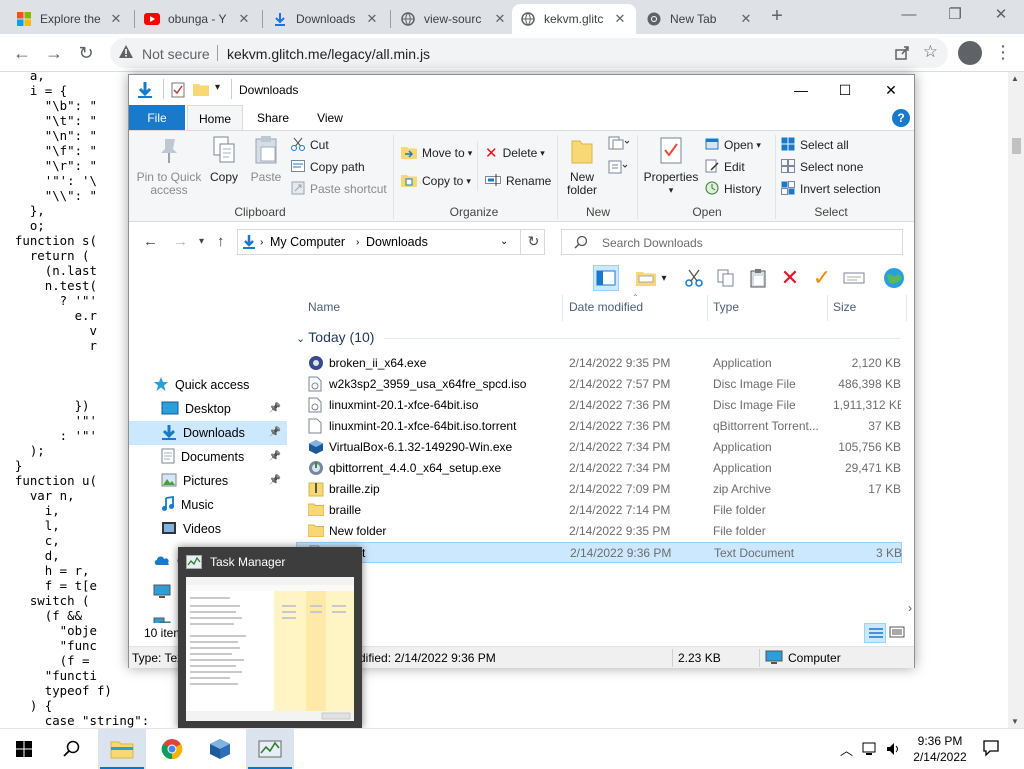  Describe the element at coordinates (1016, 146) in the screenshot. I see `scrollbar-thumb` at that location.